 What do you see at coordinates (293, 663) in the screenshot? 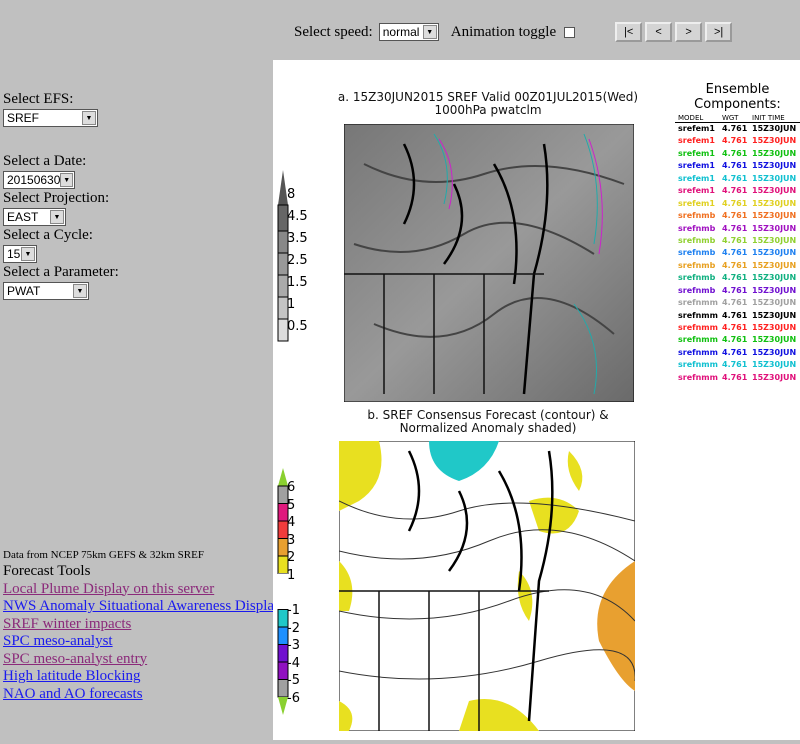
I see `colorbar-label: -4` at bounding box center [293, 663].